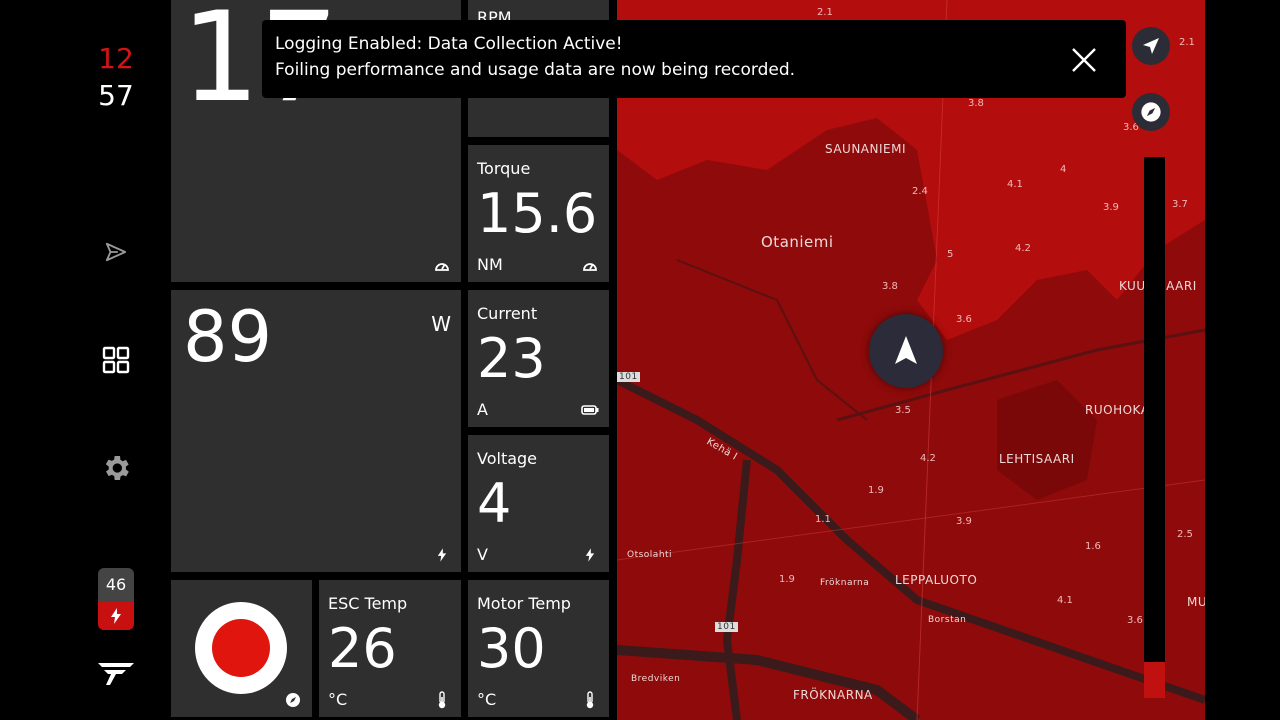 This screenshot has width=1280, height=720. What do you see at coordinates (494, 503) in the screenshot?
I see `voltage-value: 4` at bounding box center [494, 503].